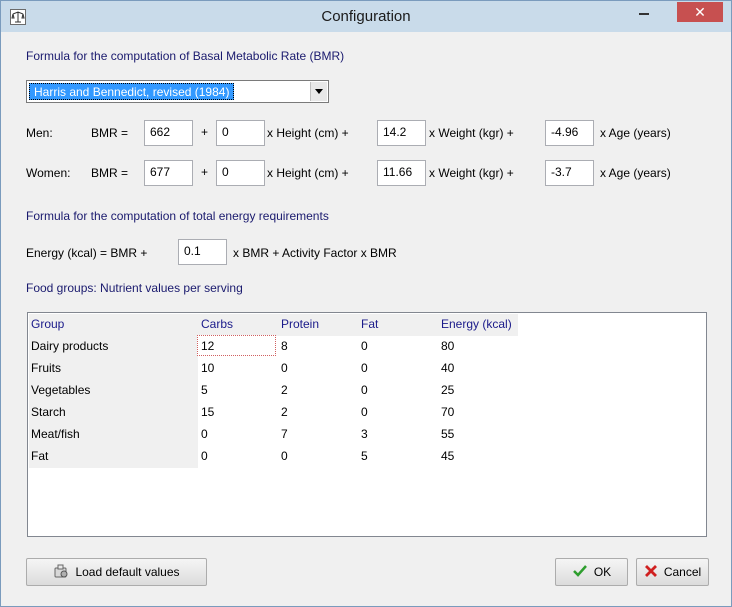  Describe the element at coordinates (48, 173) in the screenshot. I see `women-label: Women:` at that location.